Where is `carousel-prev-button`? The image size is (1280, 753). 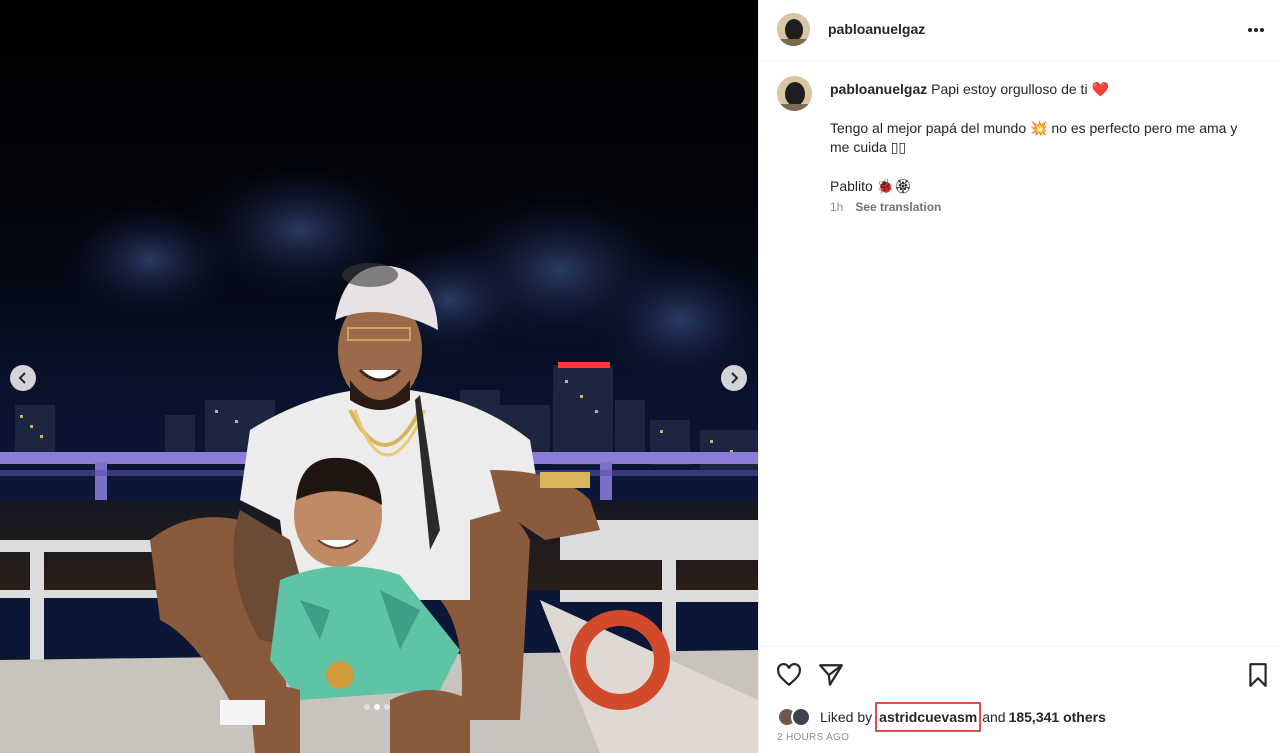
carousel-prev-button is located at coordinates (23, 378).